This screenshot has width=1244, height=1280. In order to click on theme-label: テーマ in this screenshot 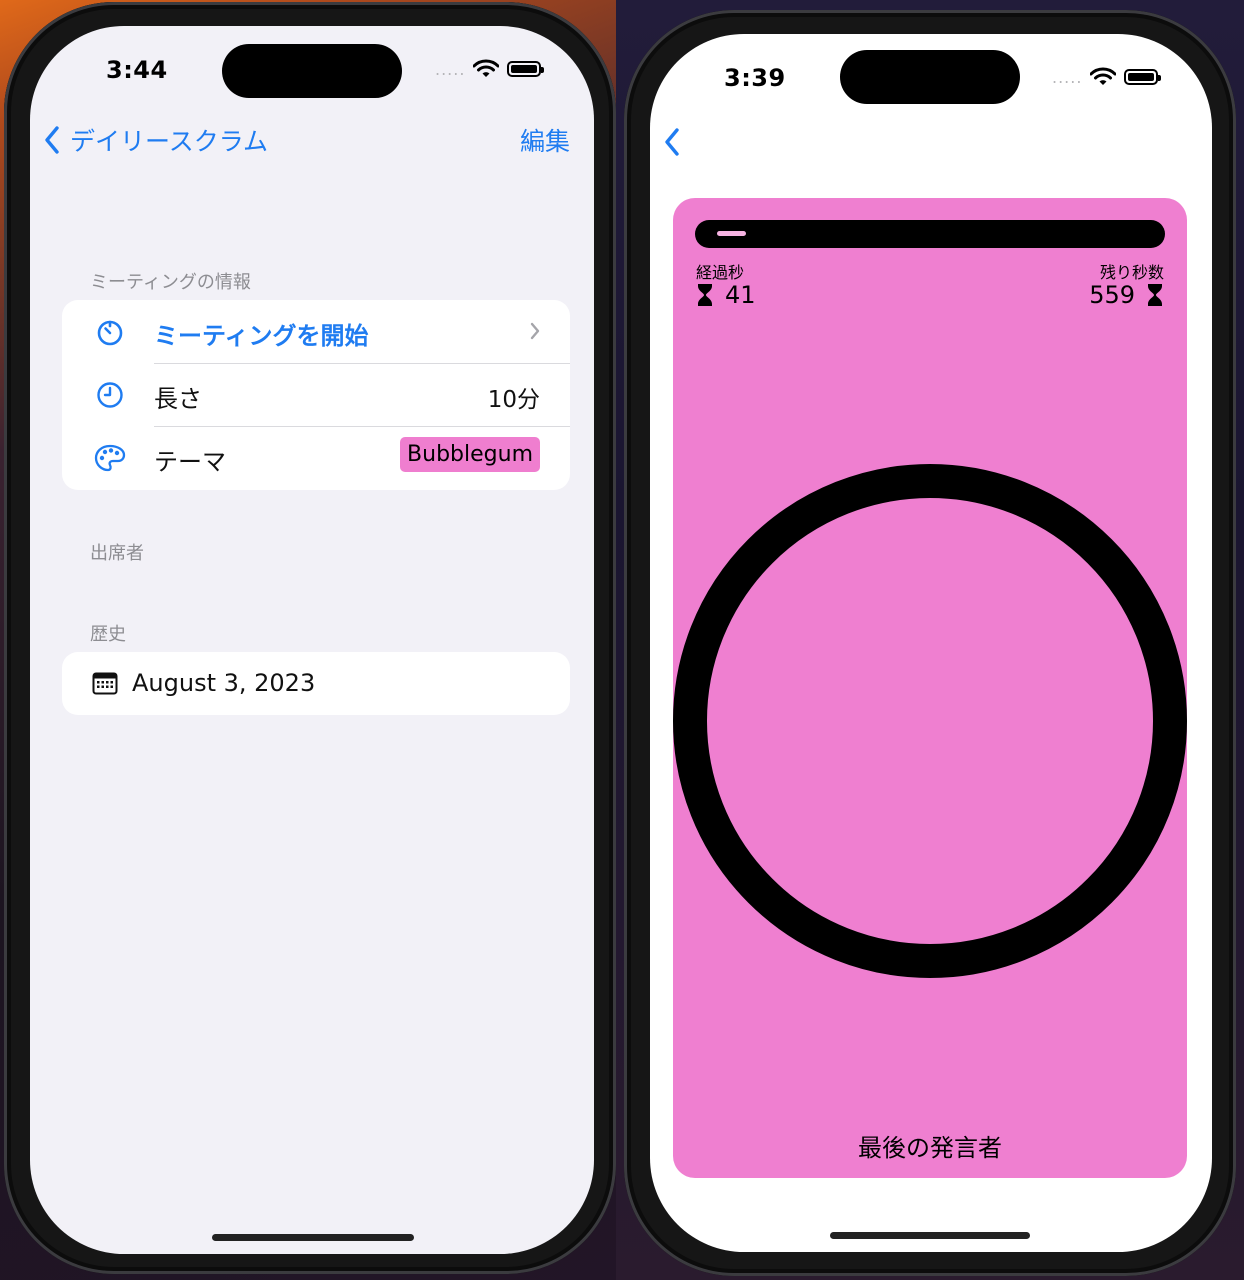, I will do `click(190, 462)`.